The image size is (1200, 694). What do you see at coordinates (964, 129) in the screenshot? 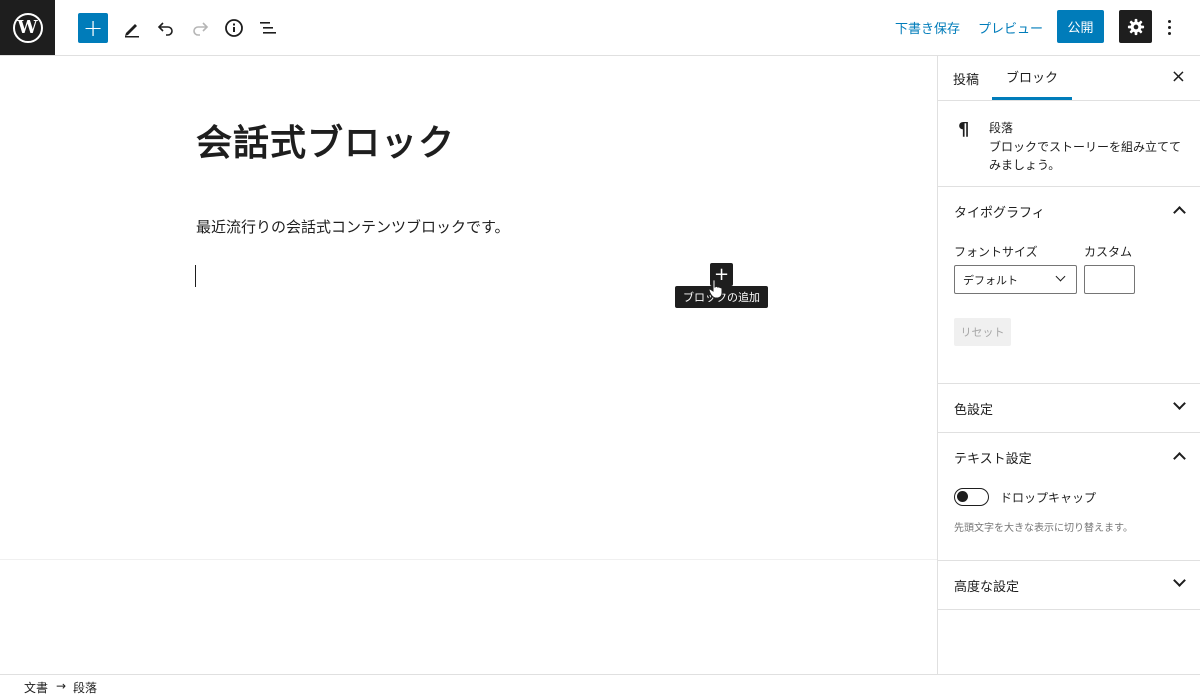
I see `paragraph-icon: ¶` at bounding box center [964, 129].